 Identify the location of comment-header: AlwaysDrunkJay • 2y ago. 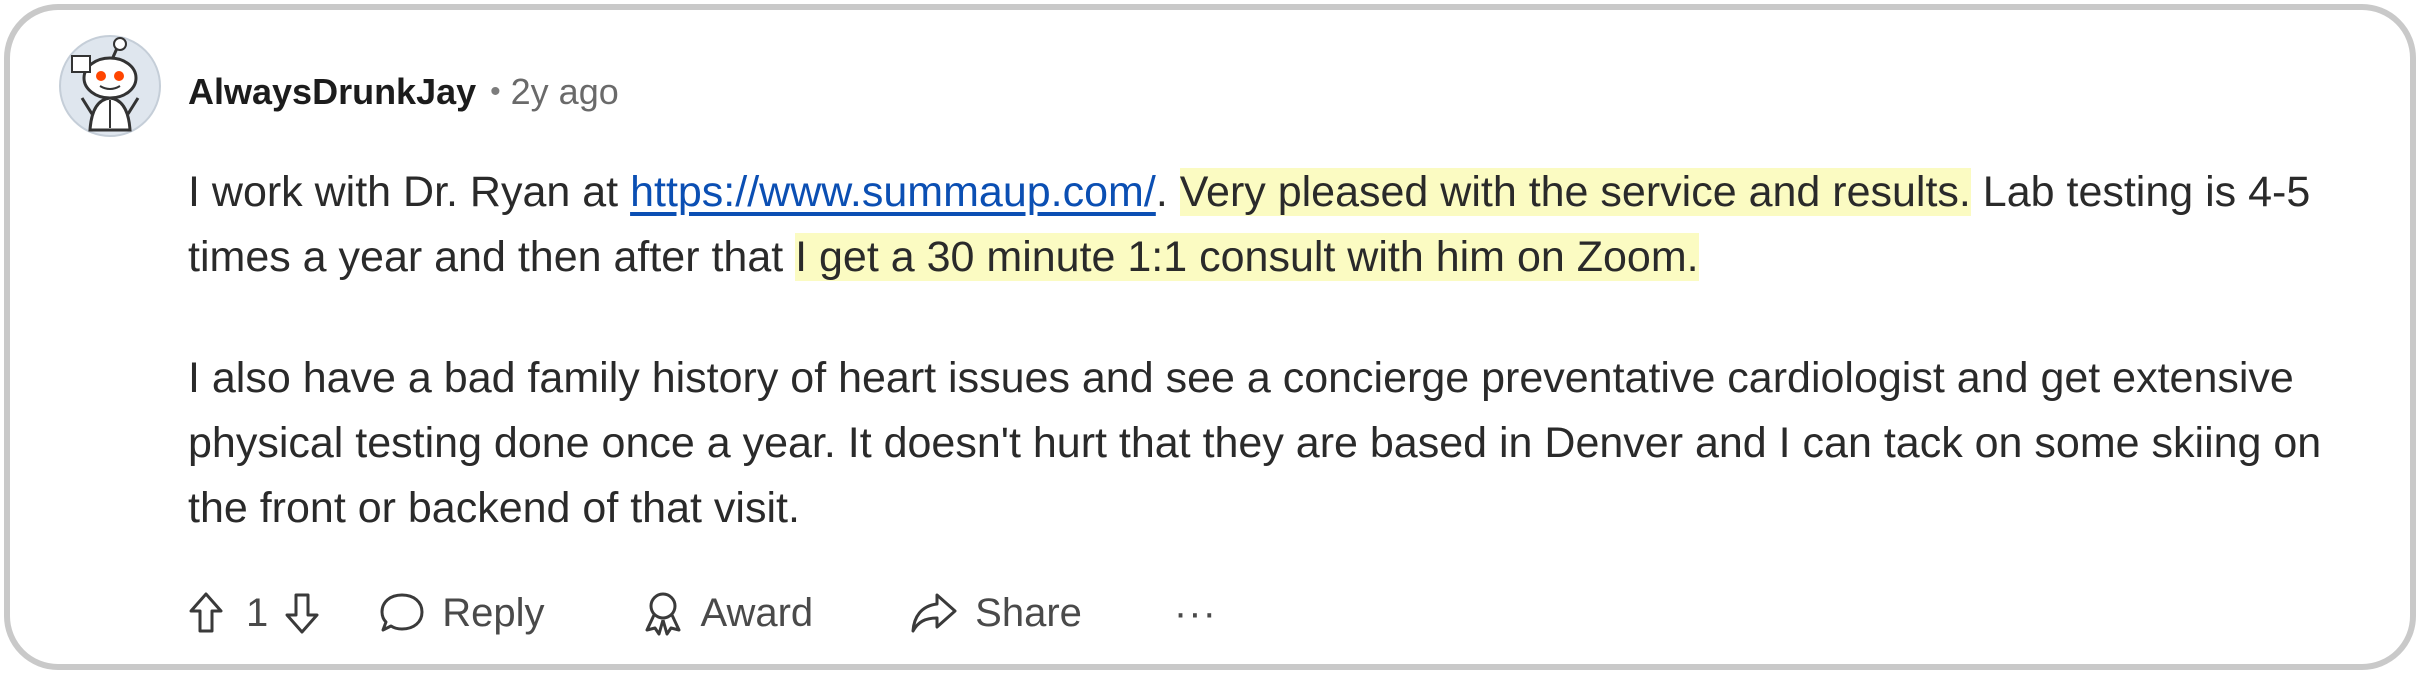
(403, 92).